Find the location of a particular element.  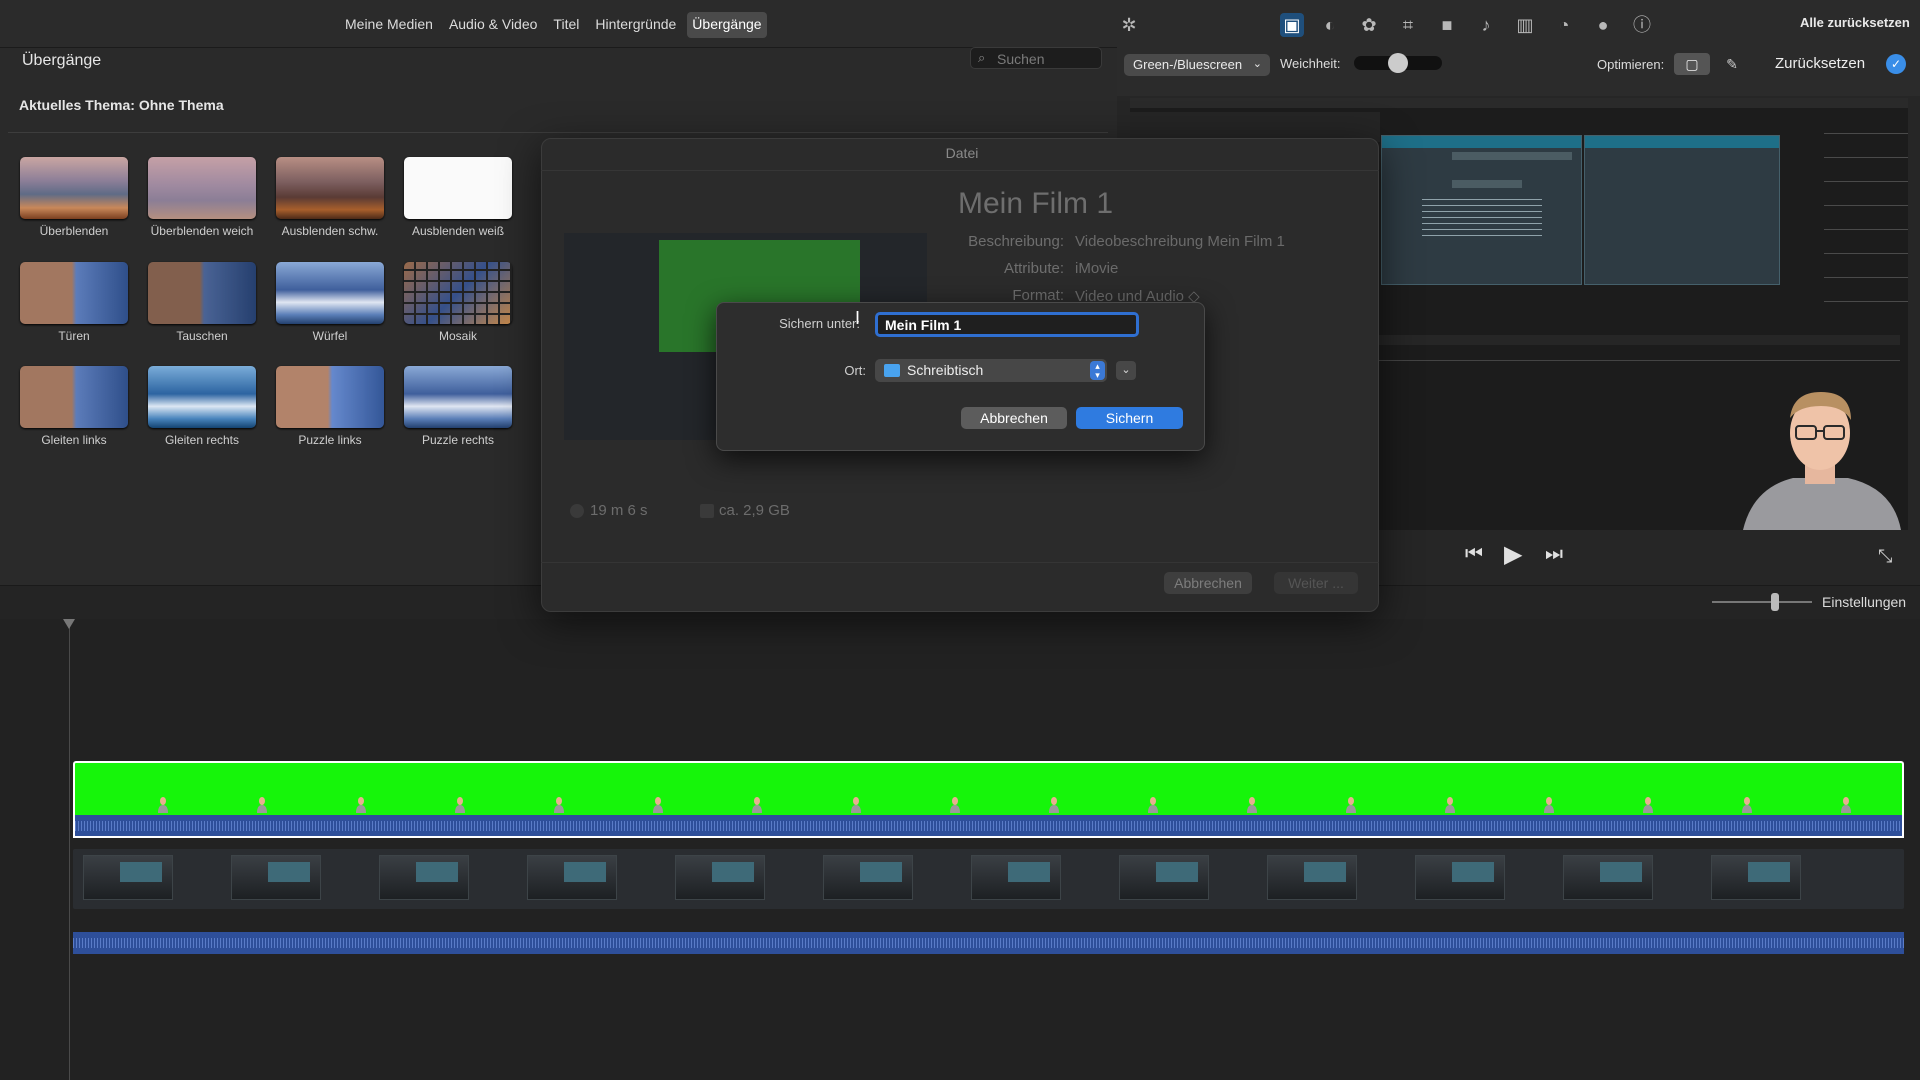

clean-up-icon: ▢ is located at coordinates (1692, 64).